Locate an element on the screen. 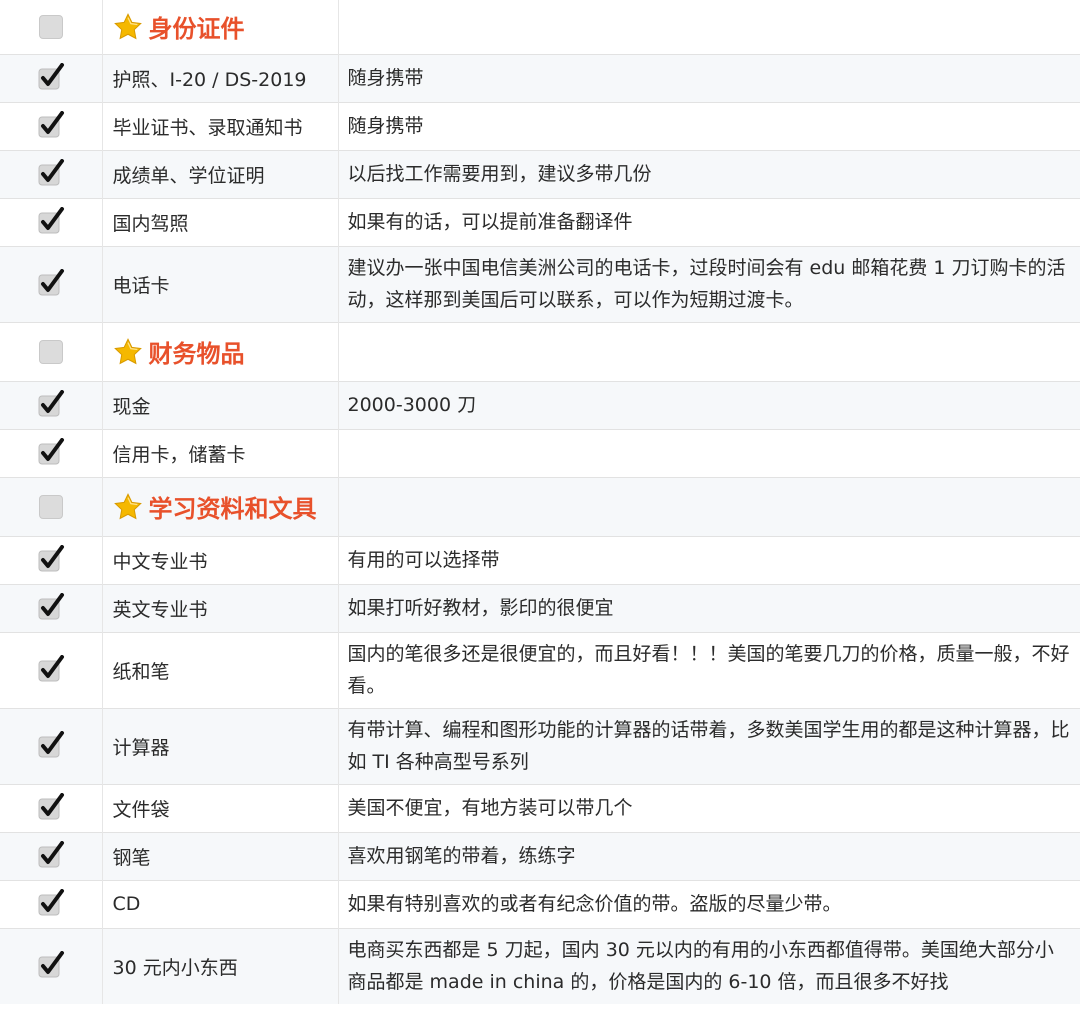  item-note: 2000-3000 刀 is located at coordinates (709, 404).